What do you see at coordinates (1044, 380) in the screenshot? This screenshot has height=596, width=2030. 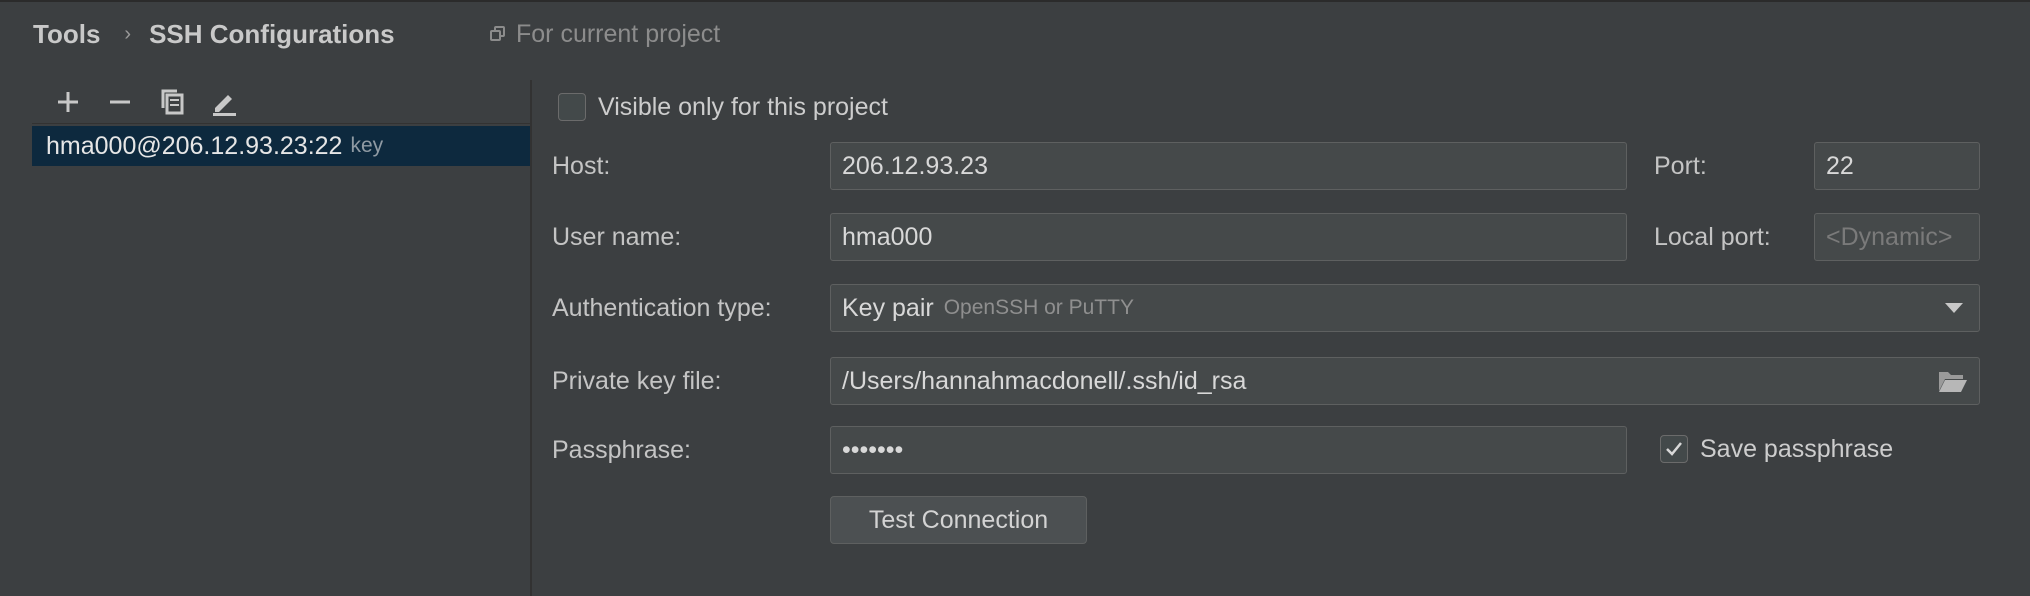 I see `private-key-value: /Users/hannahmacdonell/.ssh/id_rsa` at bounding box center [1044, 380].